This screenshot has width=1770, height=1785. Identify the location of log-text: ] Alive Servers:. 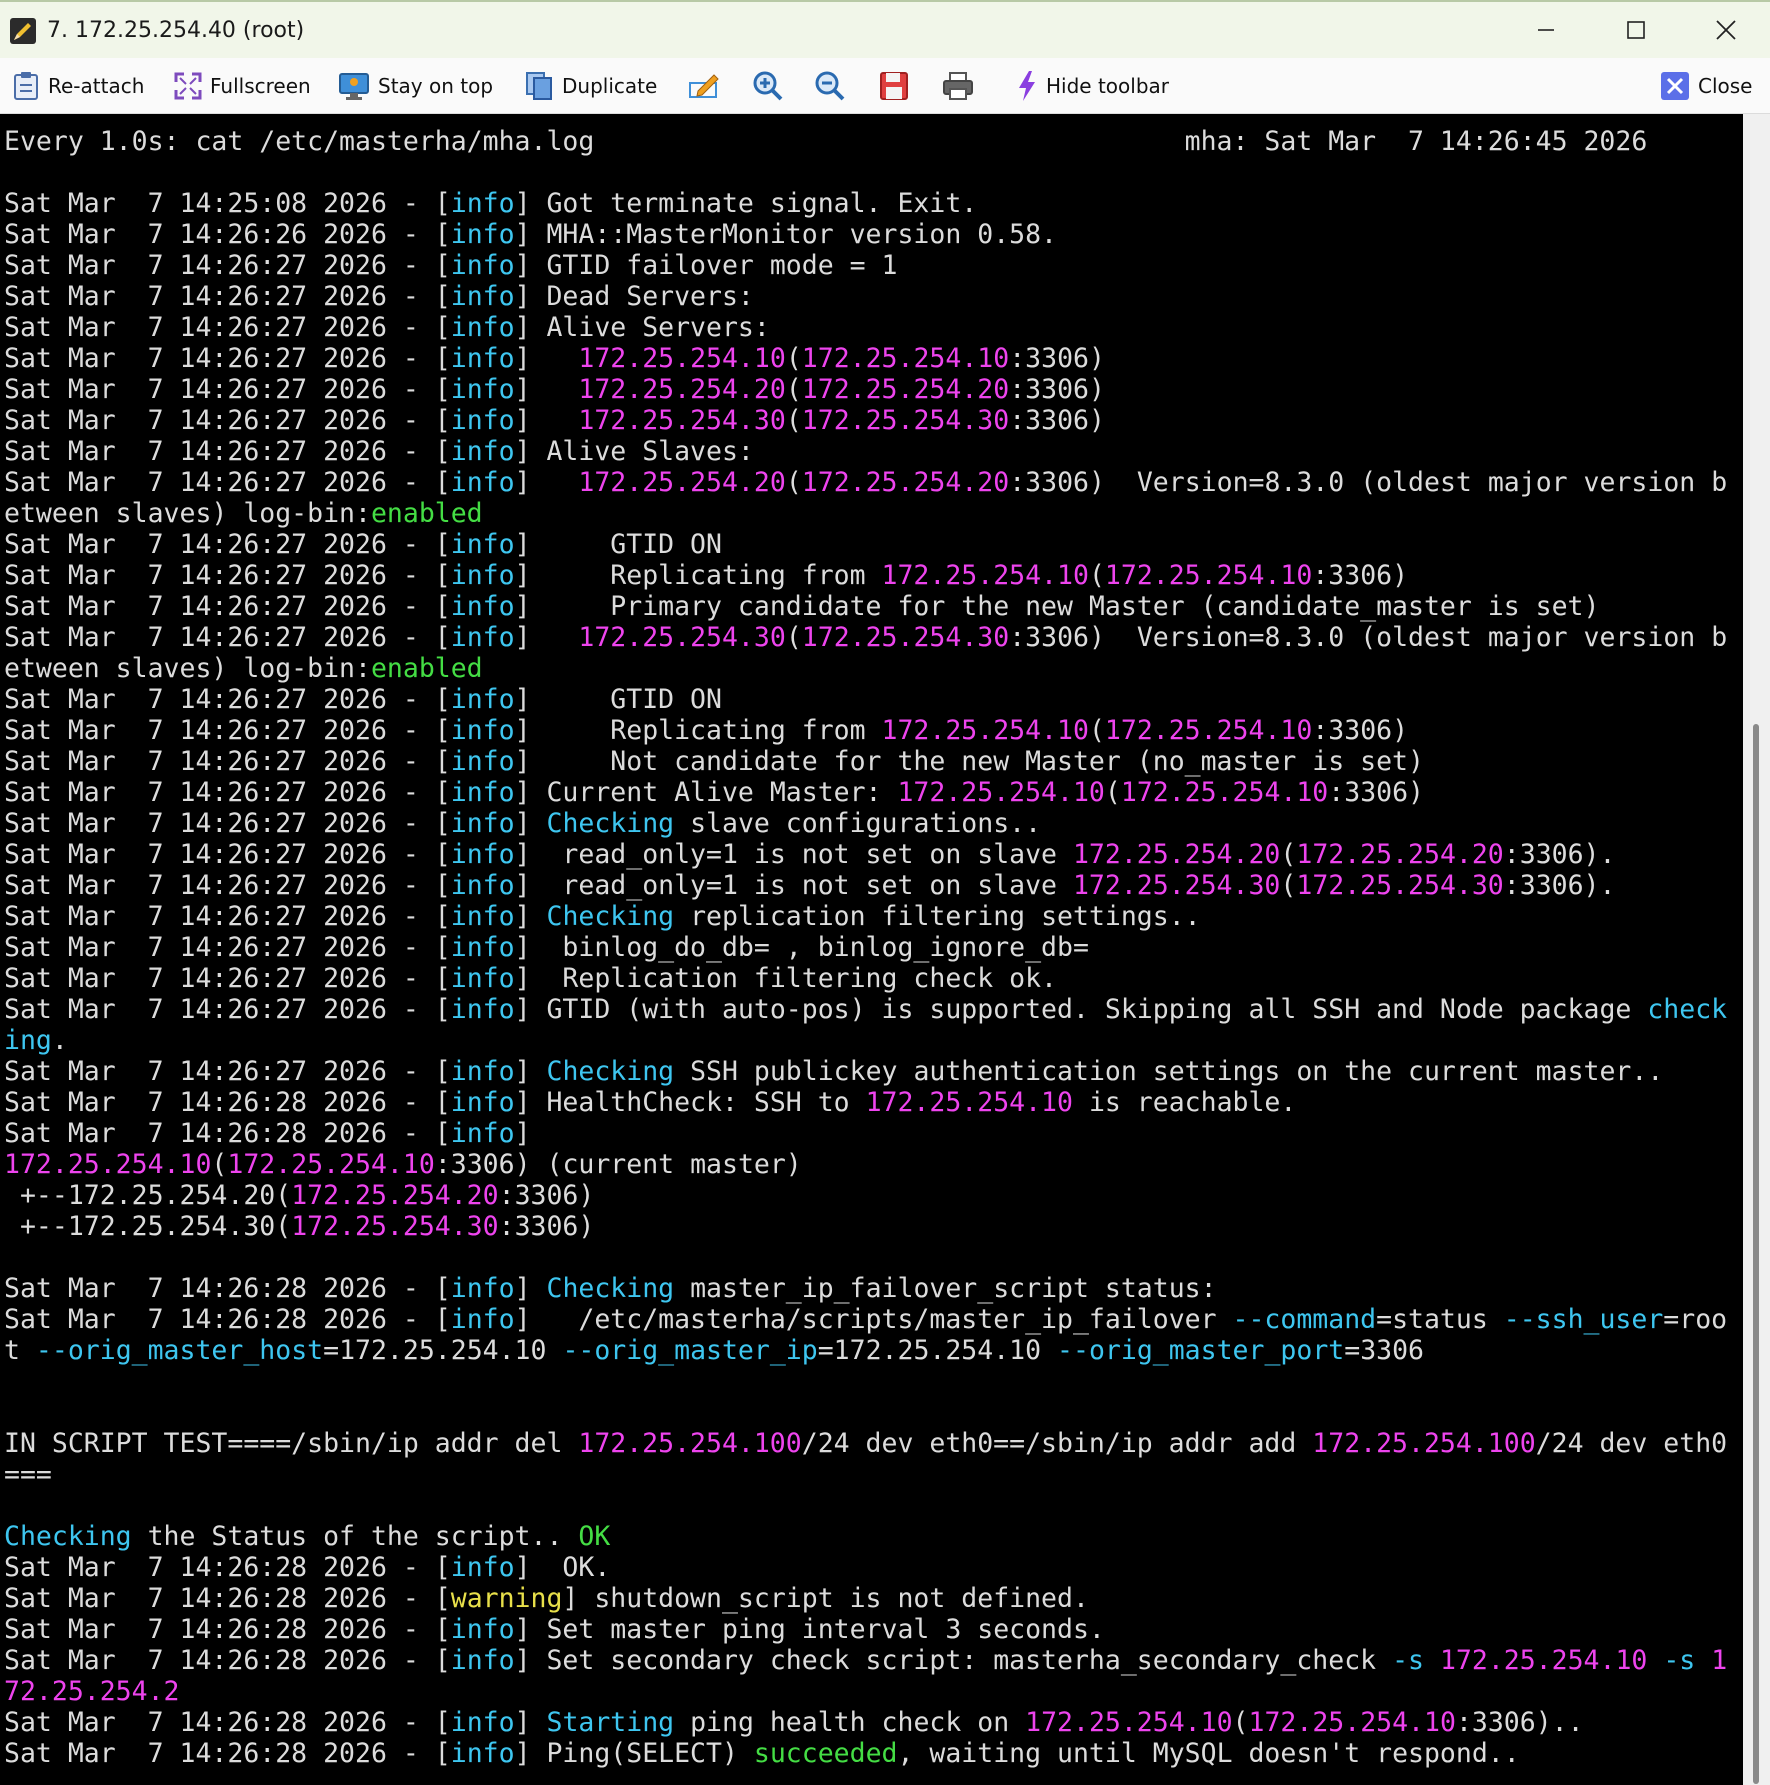
(642, 327).